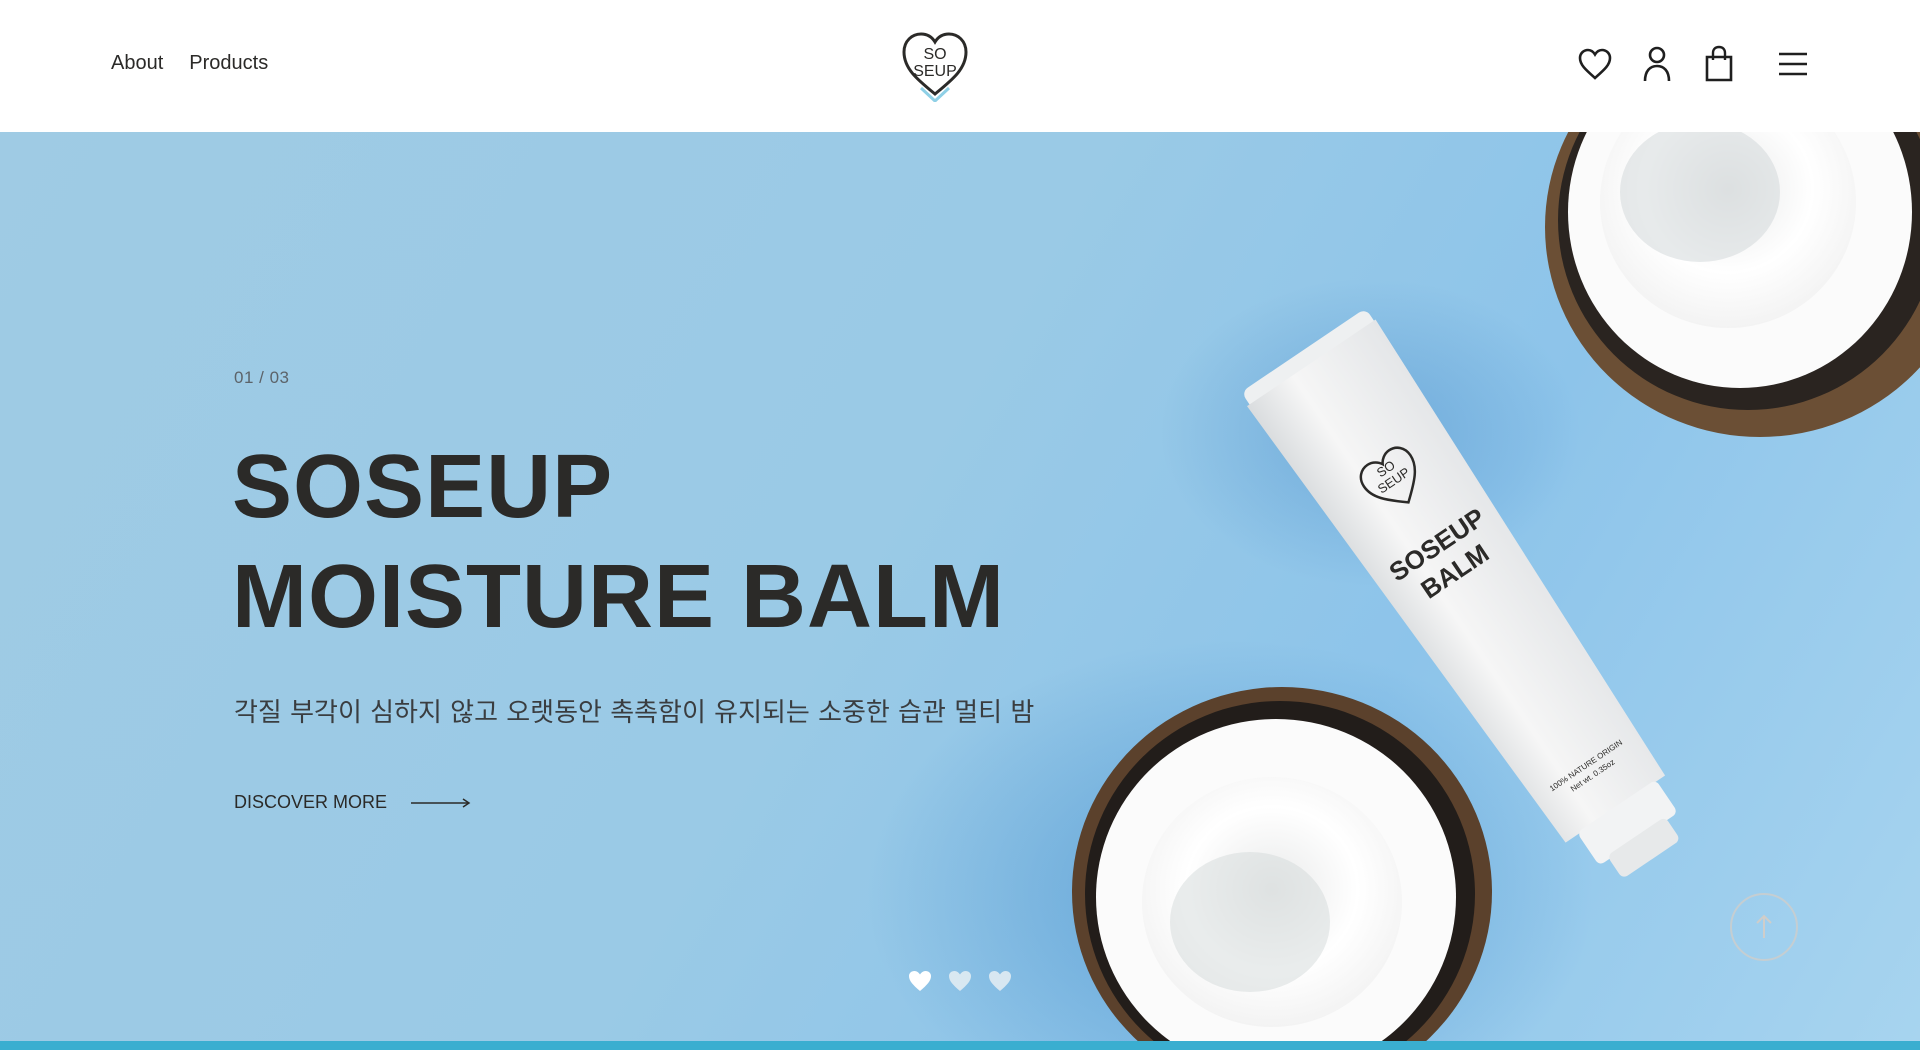  I want to click on discover-more-label: DISCOVER MORE, so click(311, 802).